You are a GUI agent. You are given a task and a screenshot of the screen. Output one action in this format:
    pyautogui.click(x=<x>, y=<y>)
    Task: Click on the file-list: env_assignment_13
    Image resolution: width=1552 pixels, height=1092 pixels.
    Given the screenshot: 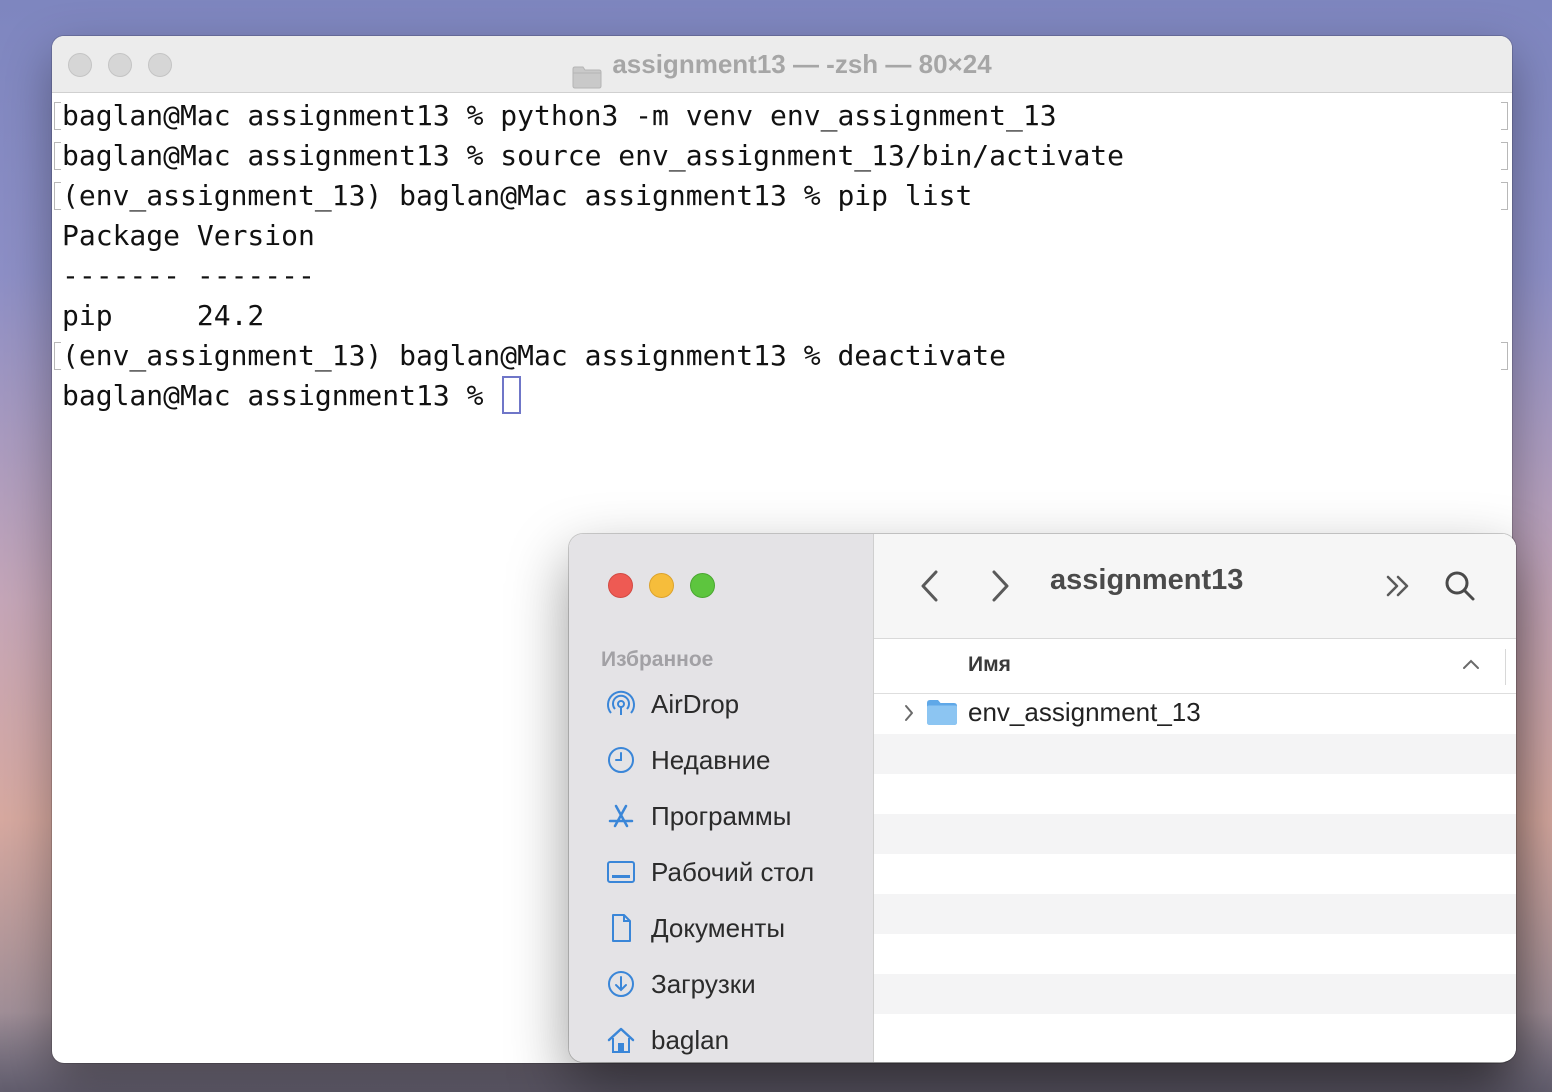 What is the action you would take?
    pyautogui.click(x=1195, y=874)
    